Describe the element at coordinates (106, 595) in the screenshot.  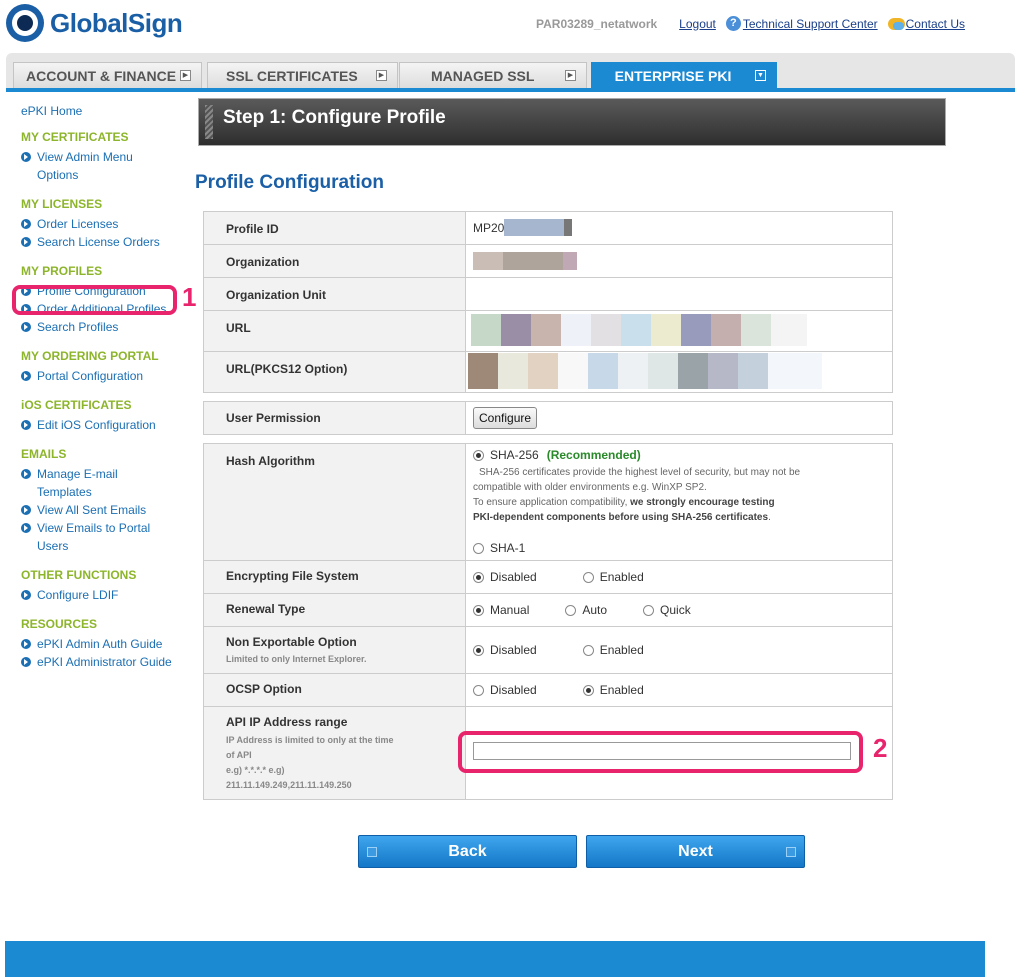
I see `sidebar-item-configure-ldif: Configure LDIF` at that location.